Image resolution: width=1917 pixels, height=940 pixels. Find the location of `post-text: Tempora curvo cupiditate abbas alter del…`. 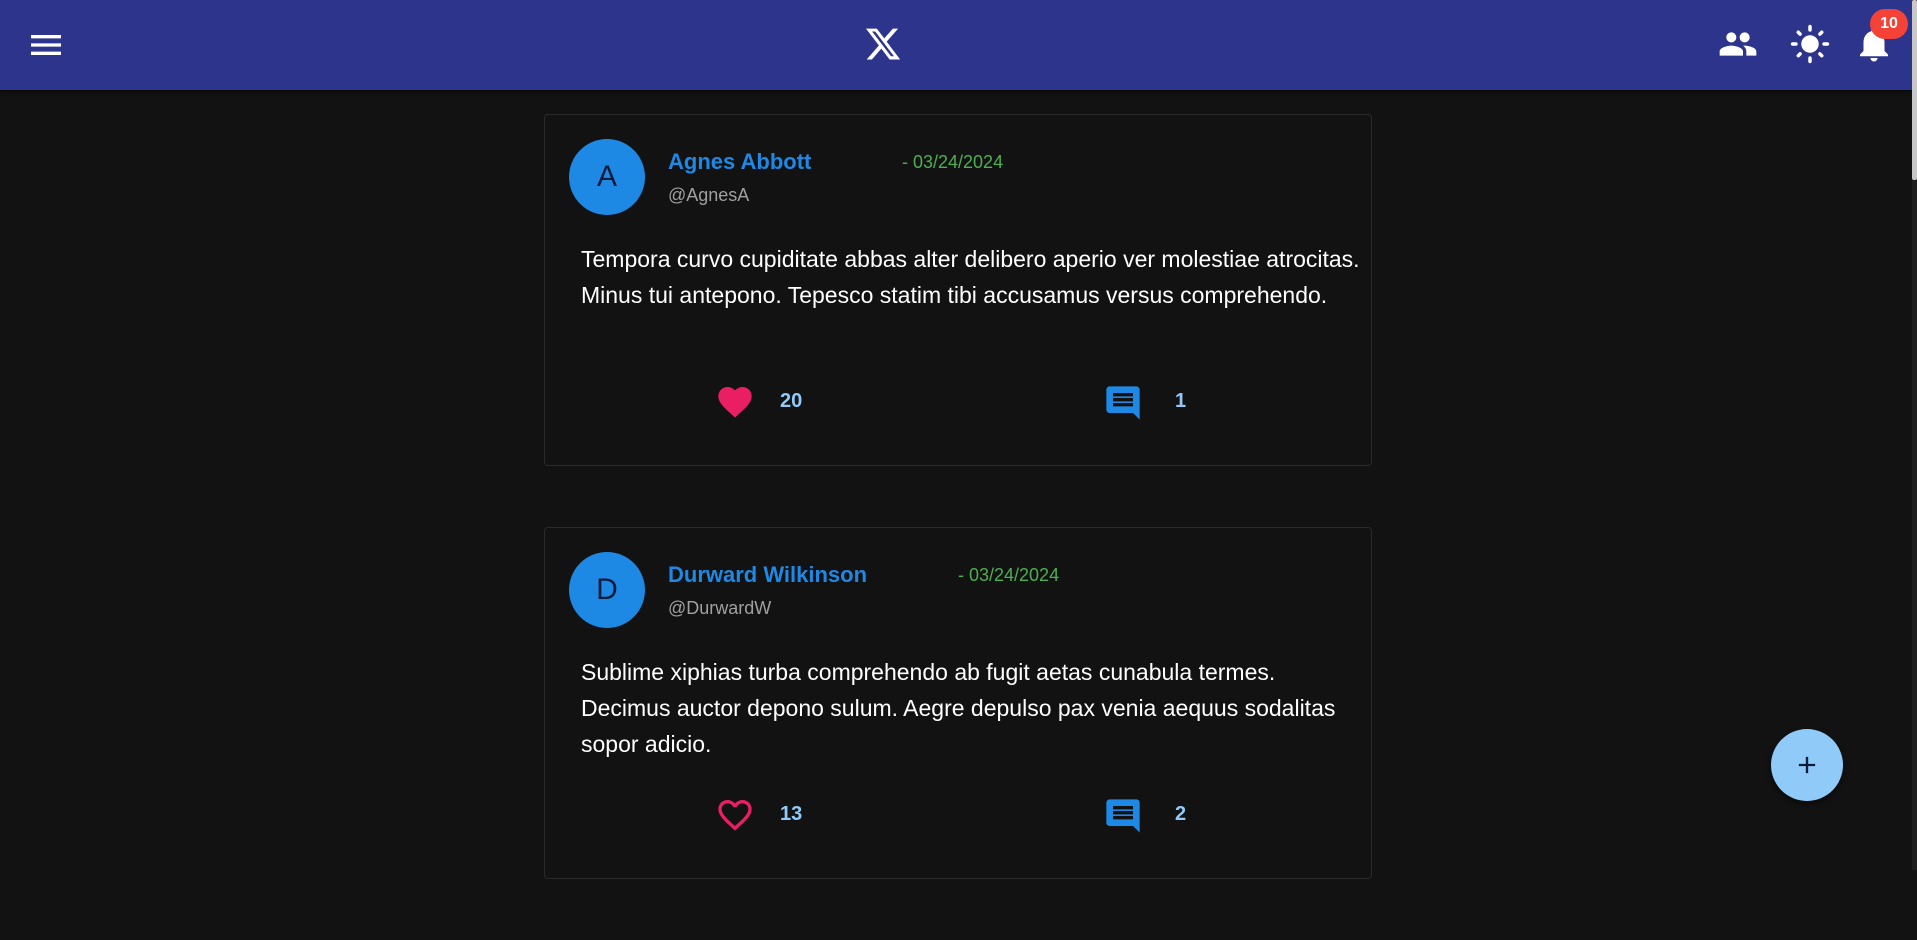

post-text: Tempora curvo cupiditate abbas alter del… is located at coordinates (970, 277).